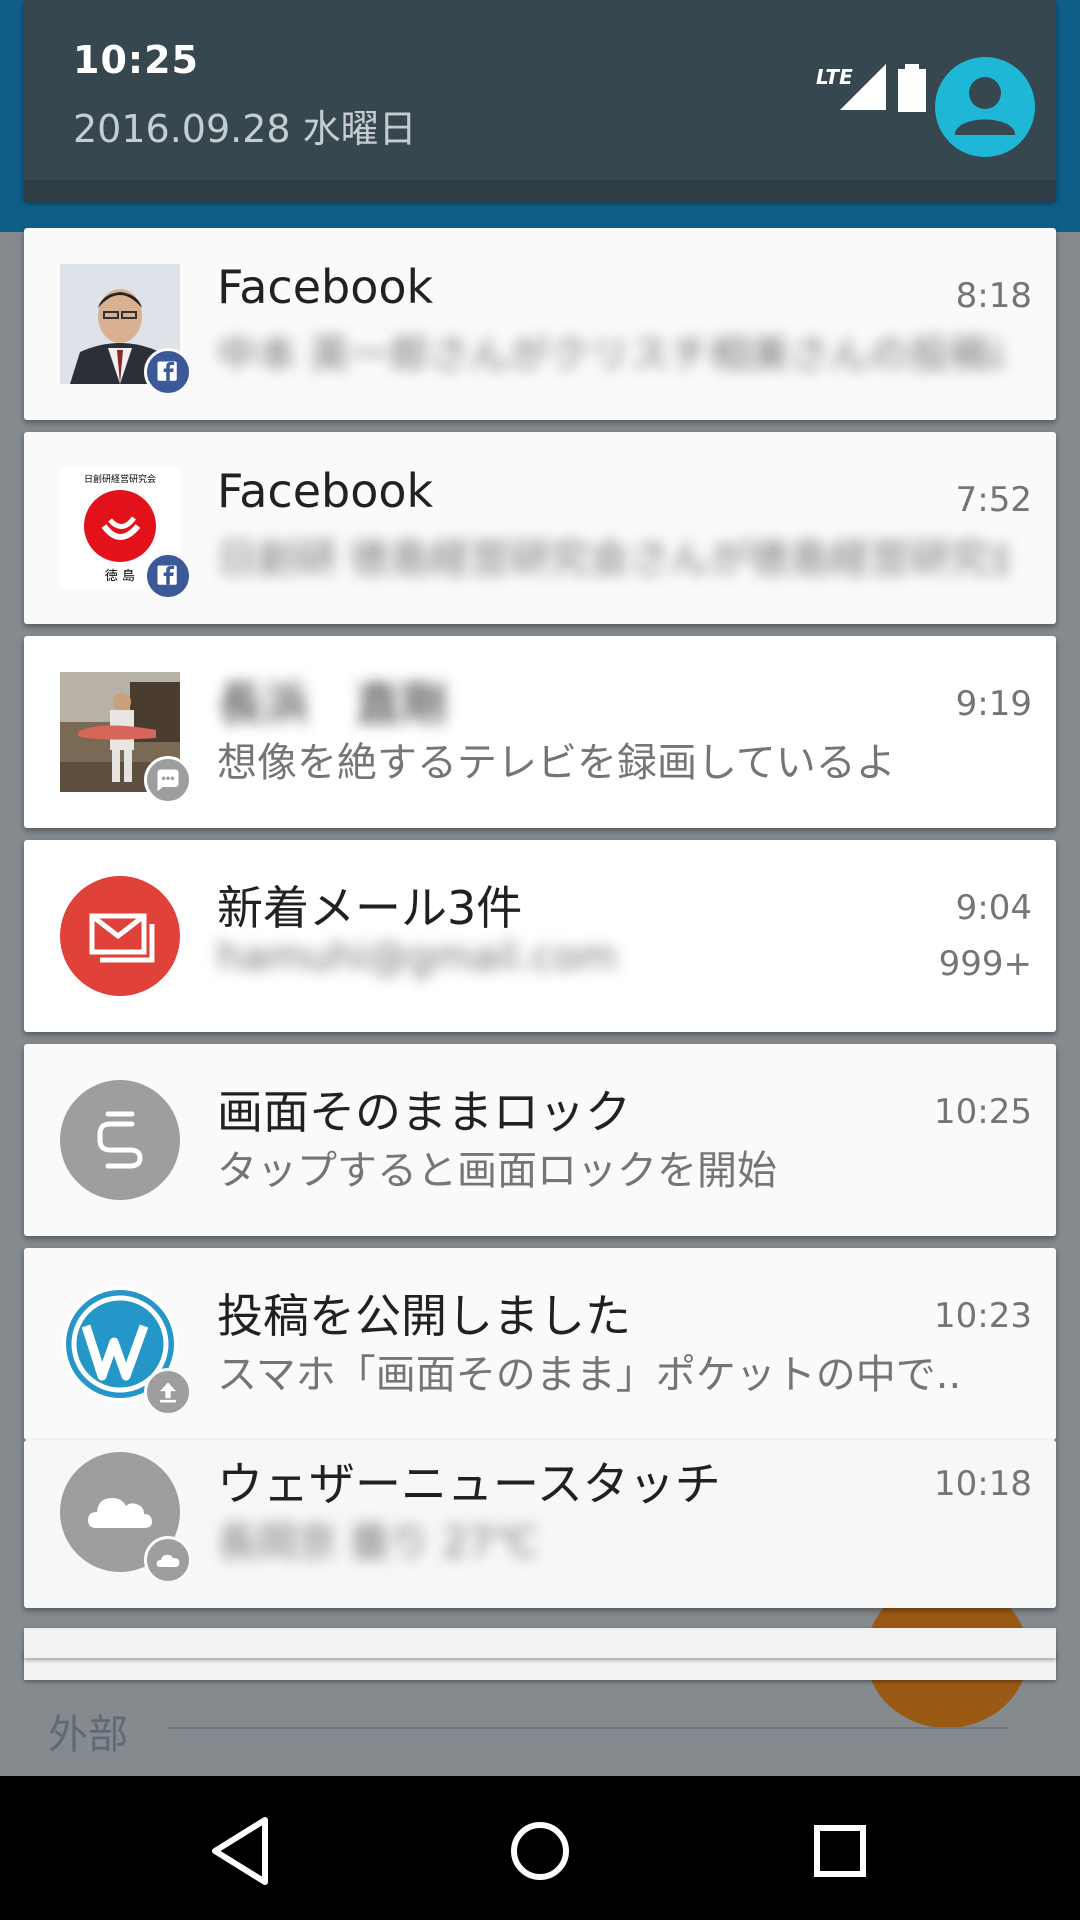 The height and width of the screenshot is (1920, 1080). What do you see at coordinates (136, 60) in the screenshot?
I see `clock: 10:25` at bounding box center [136, 60].